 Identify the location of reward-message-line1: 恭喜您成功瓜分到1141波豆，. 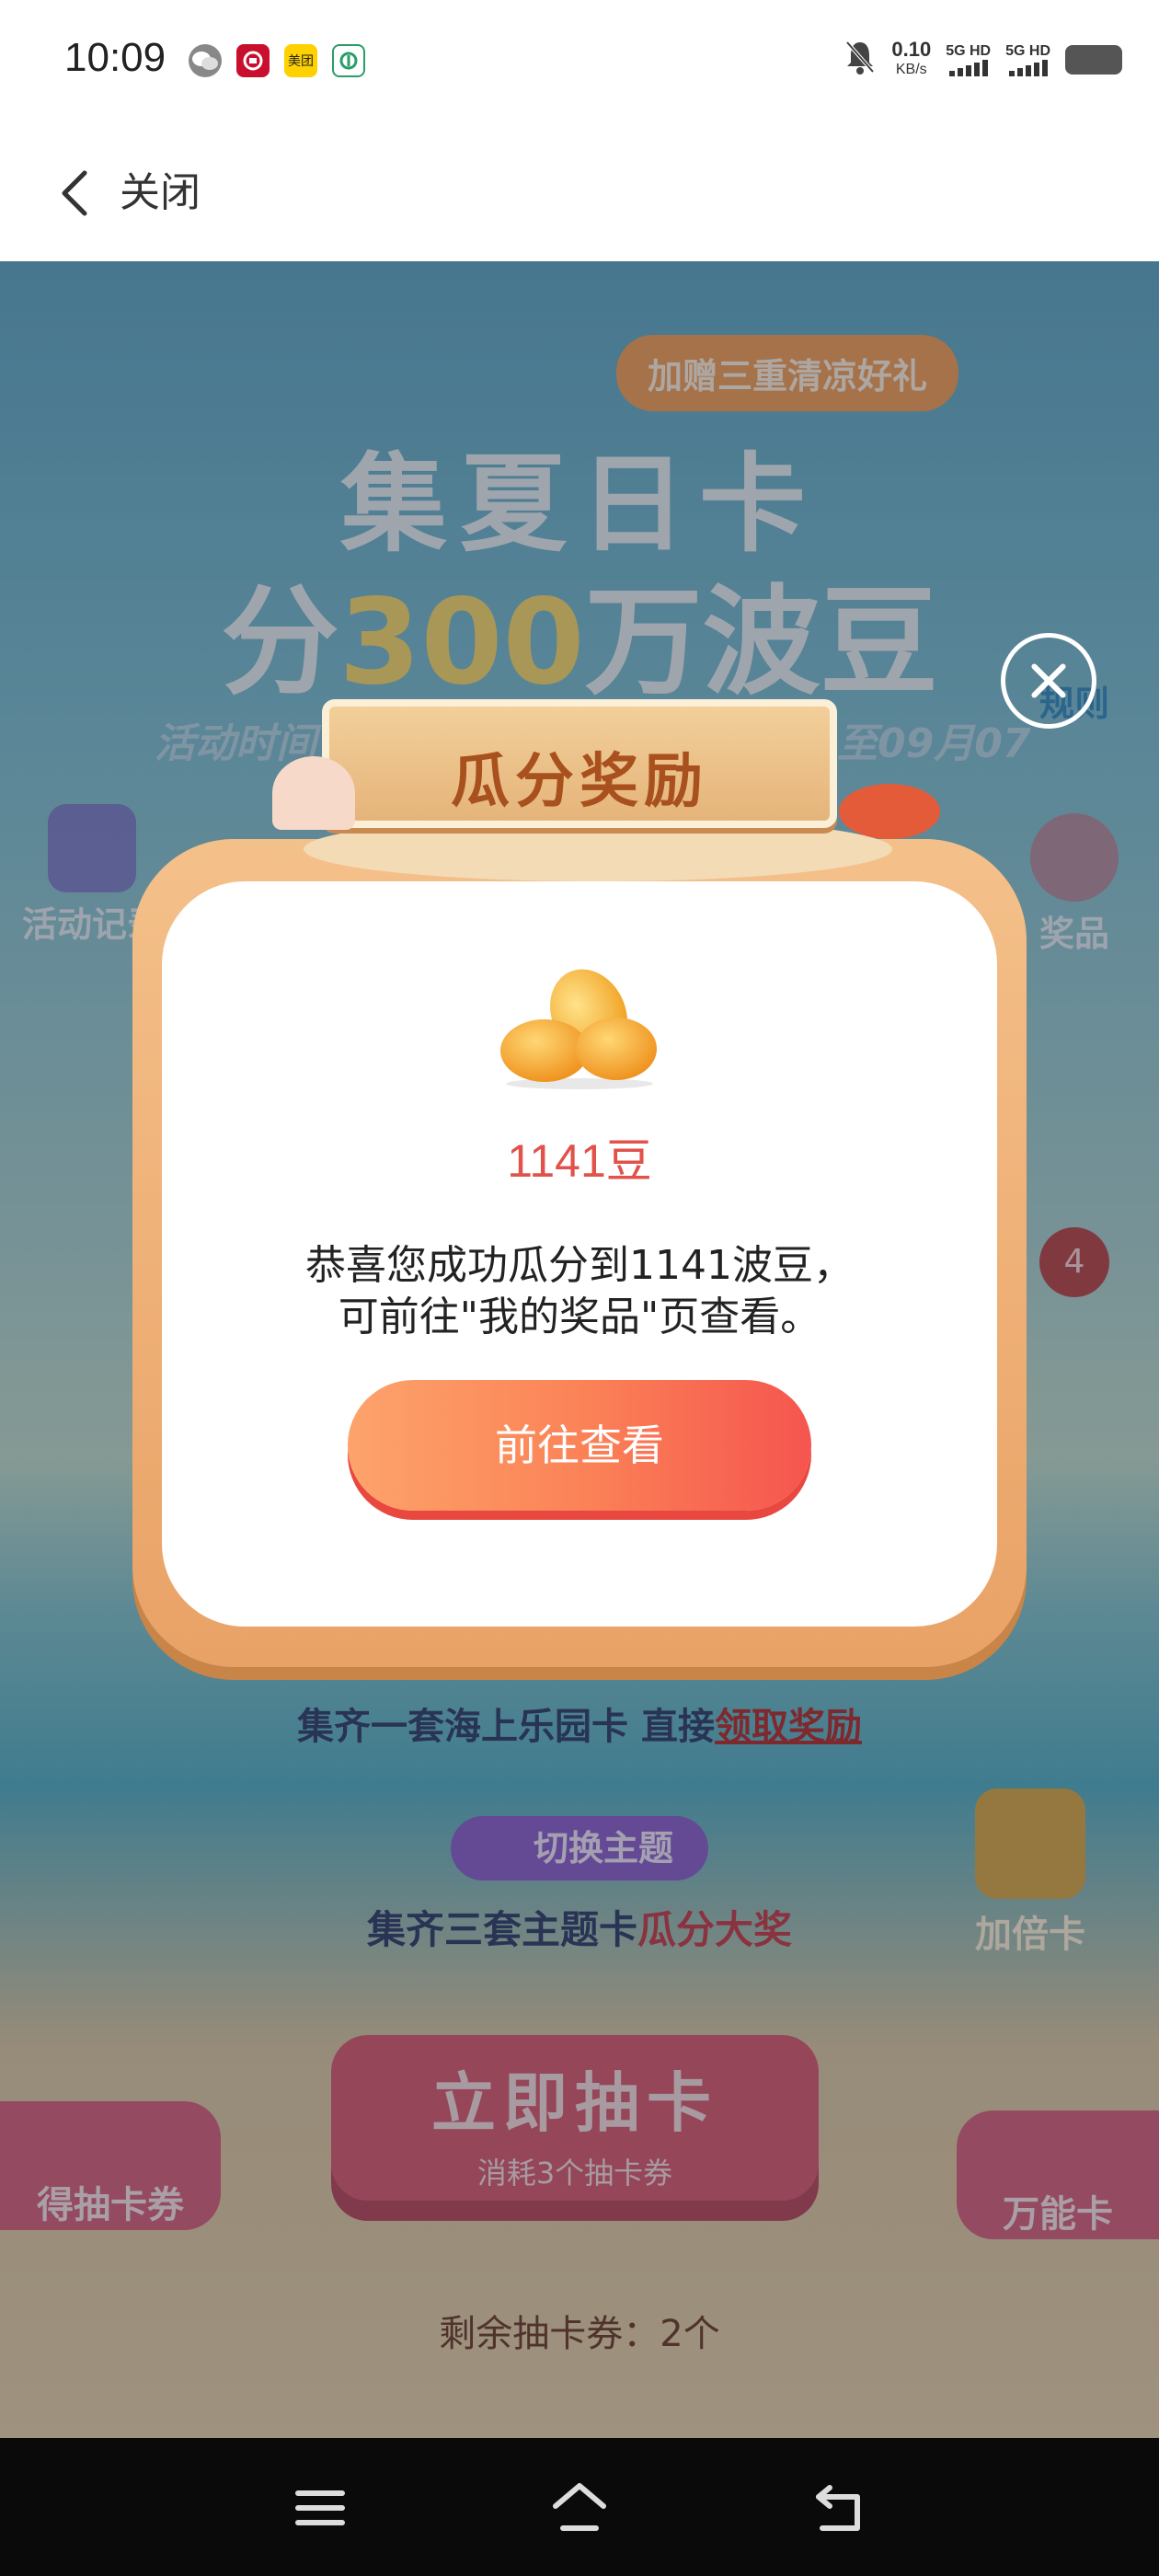
(579, 1265).